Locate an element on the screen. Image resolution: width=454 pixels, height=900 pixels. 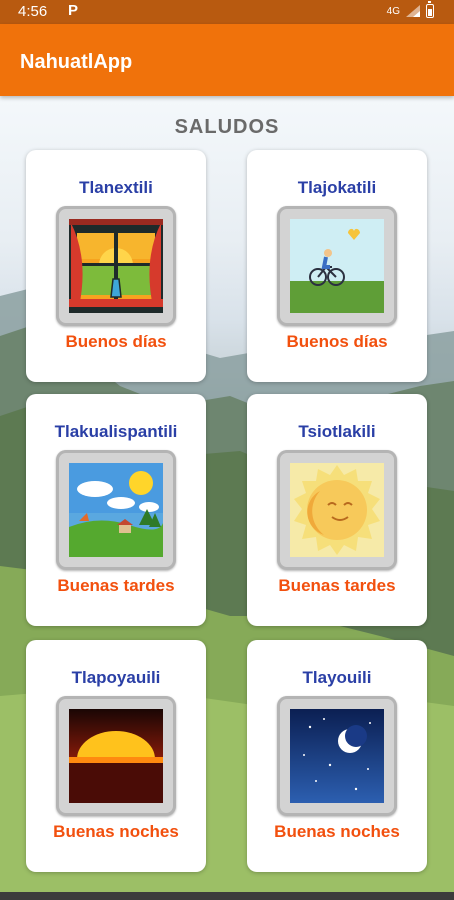
nahuatl-word: Tlajokatili is located at coordinates (337, 187).